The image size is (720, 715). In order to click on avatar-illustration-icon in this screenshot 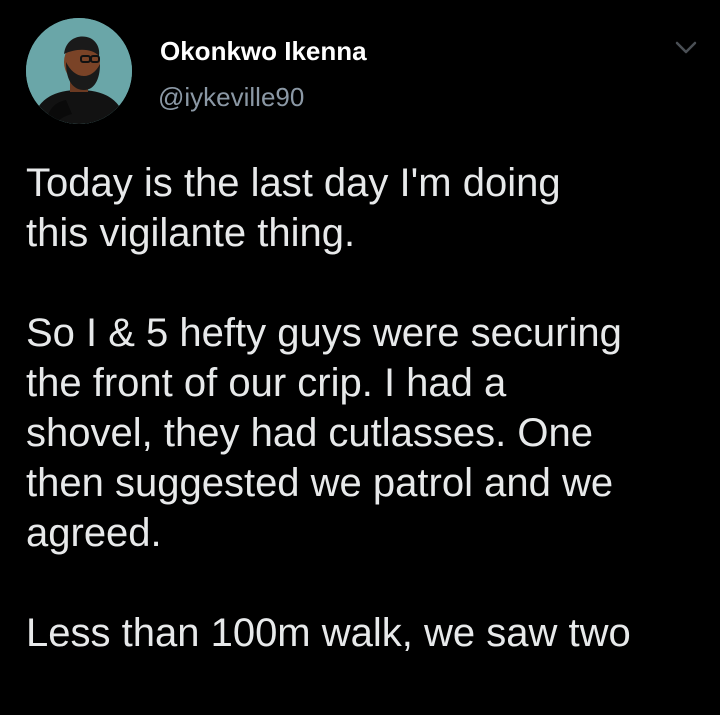, I will do `click(79, 71)`.